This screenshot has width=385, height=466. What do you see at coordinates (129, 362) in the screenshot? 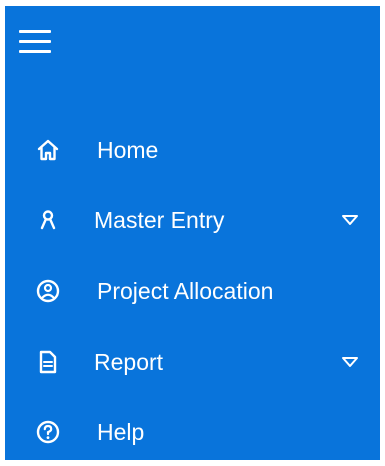
I see `menu-item-label: Report` at bounding box center [129, 362].